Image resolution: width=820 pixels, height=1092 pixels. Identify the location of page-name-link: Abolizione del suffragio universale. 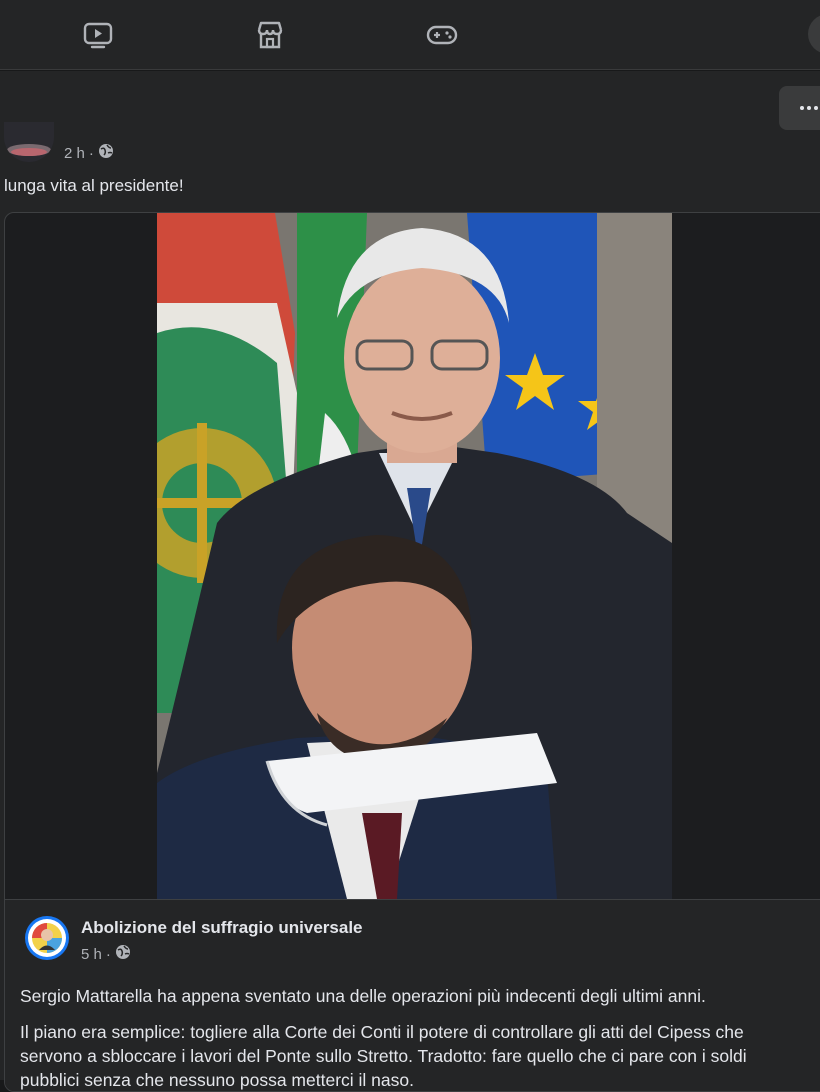
(222, 928).